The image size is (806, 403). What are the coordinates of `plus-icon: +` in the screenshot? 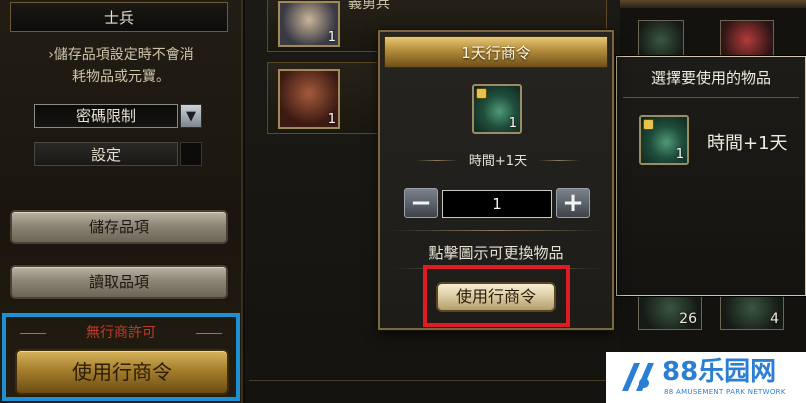 It's located at (573, 203).